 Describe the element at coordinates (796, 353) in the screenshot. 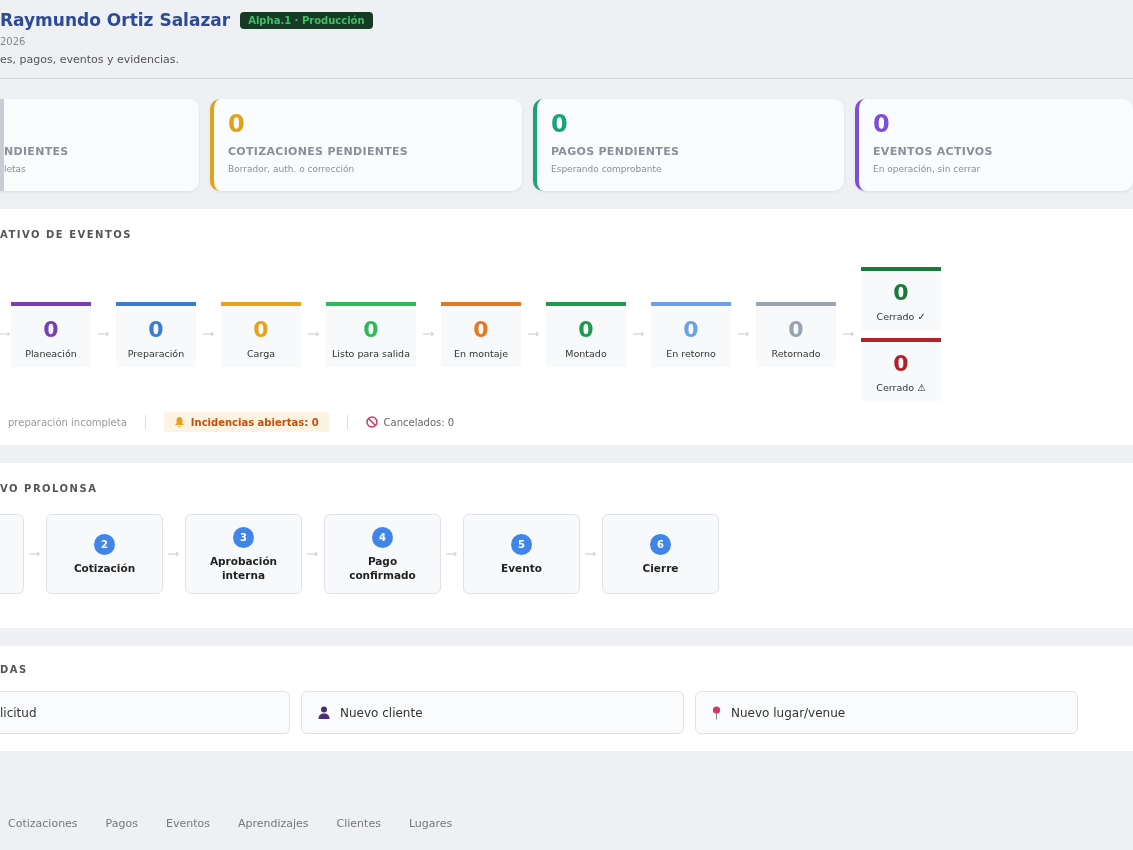

I see `stage-label: Retornado` at that location.